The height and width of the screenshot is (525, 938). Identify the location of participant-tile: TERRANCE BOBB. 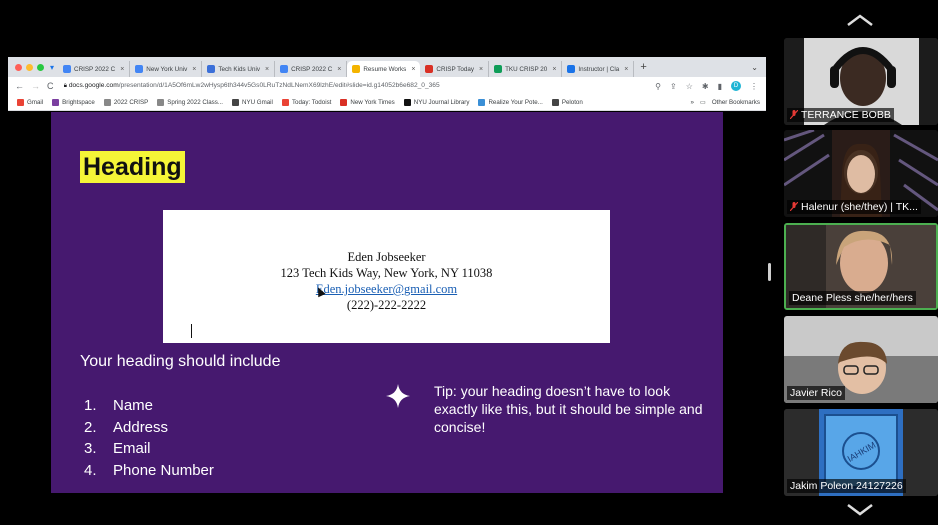
(861, 81).